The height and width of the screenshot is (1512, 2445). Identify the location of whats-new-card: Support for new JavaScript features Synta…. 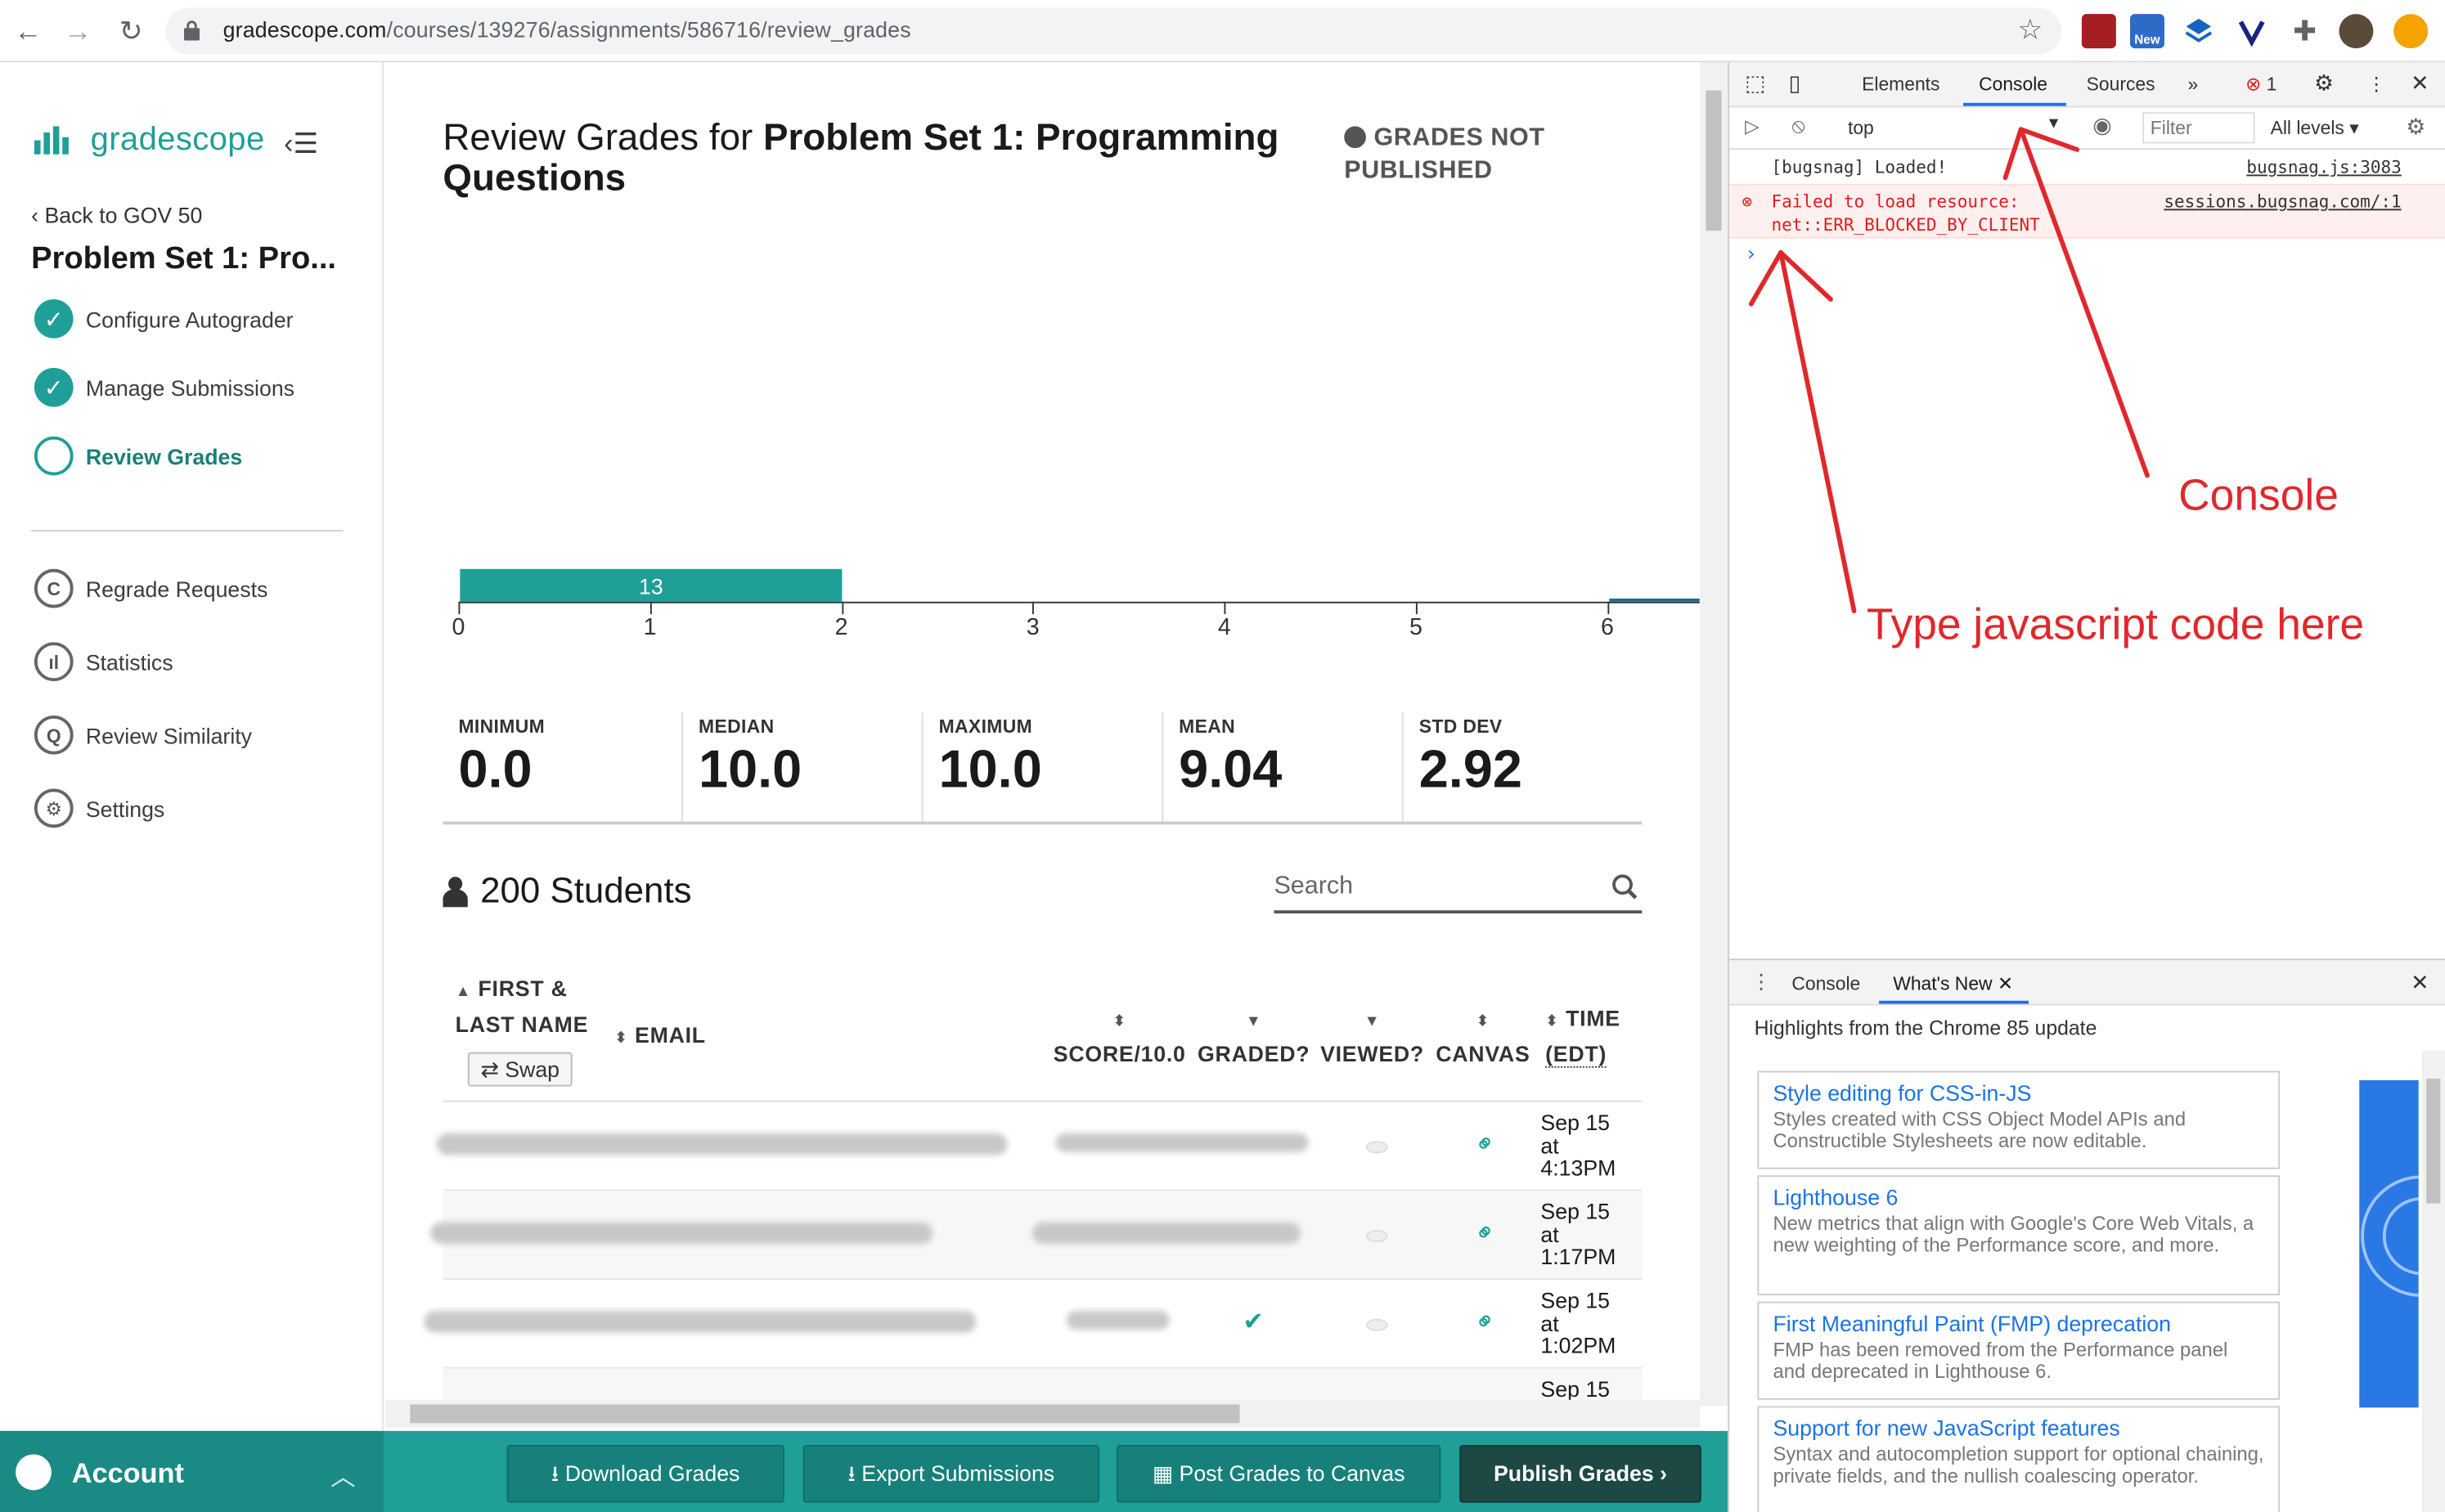
(2019, 1459).